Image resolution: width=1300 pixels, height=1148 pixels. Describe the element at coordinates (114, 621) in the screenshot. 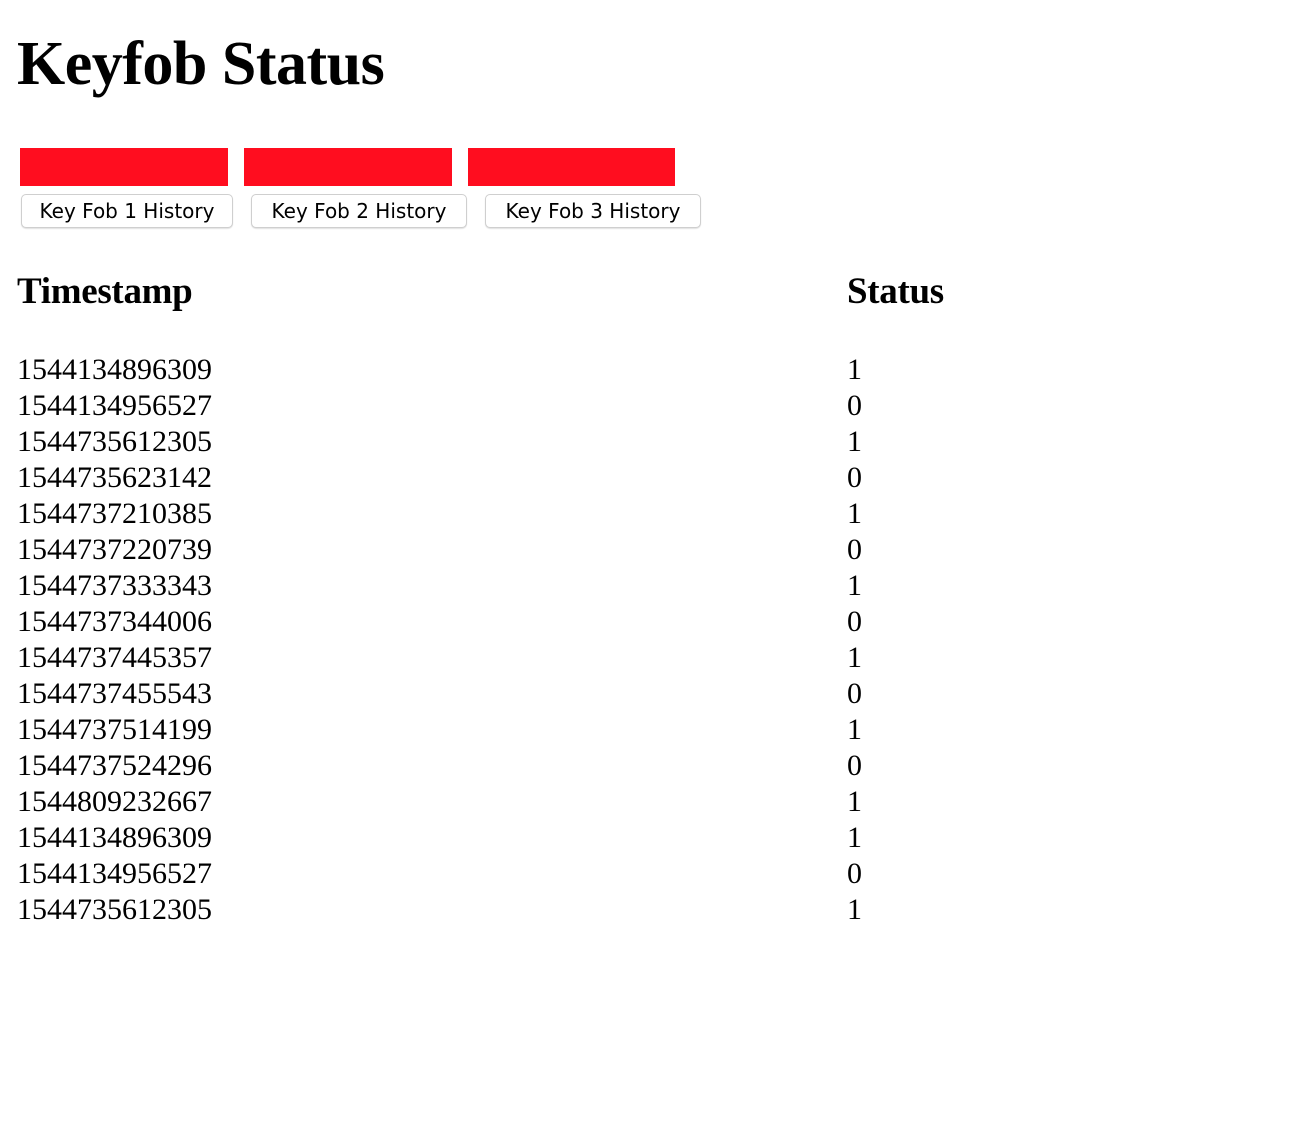

I see `timestamp-cell: 1544737344006` at that location.